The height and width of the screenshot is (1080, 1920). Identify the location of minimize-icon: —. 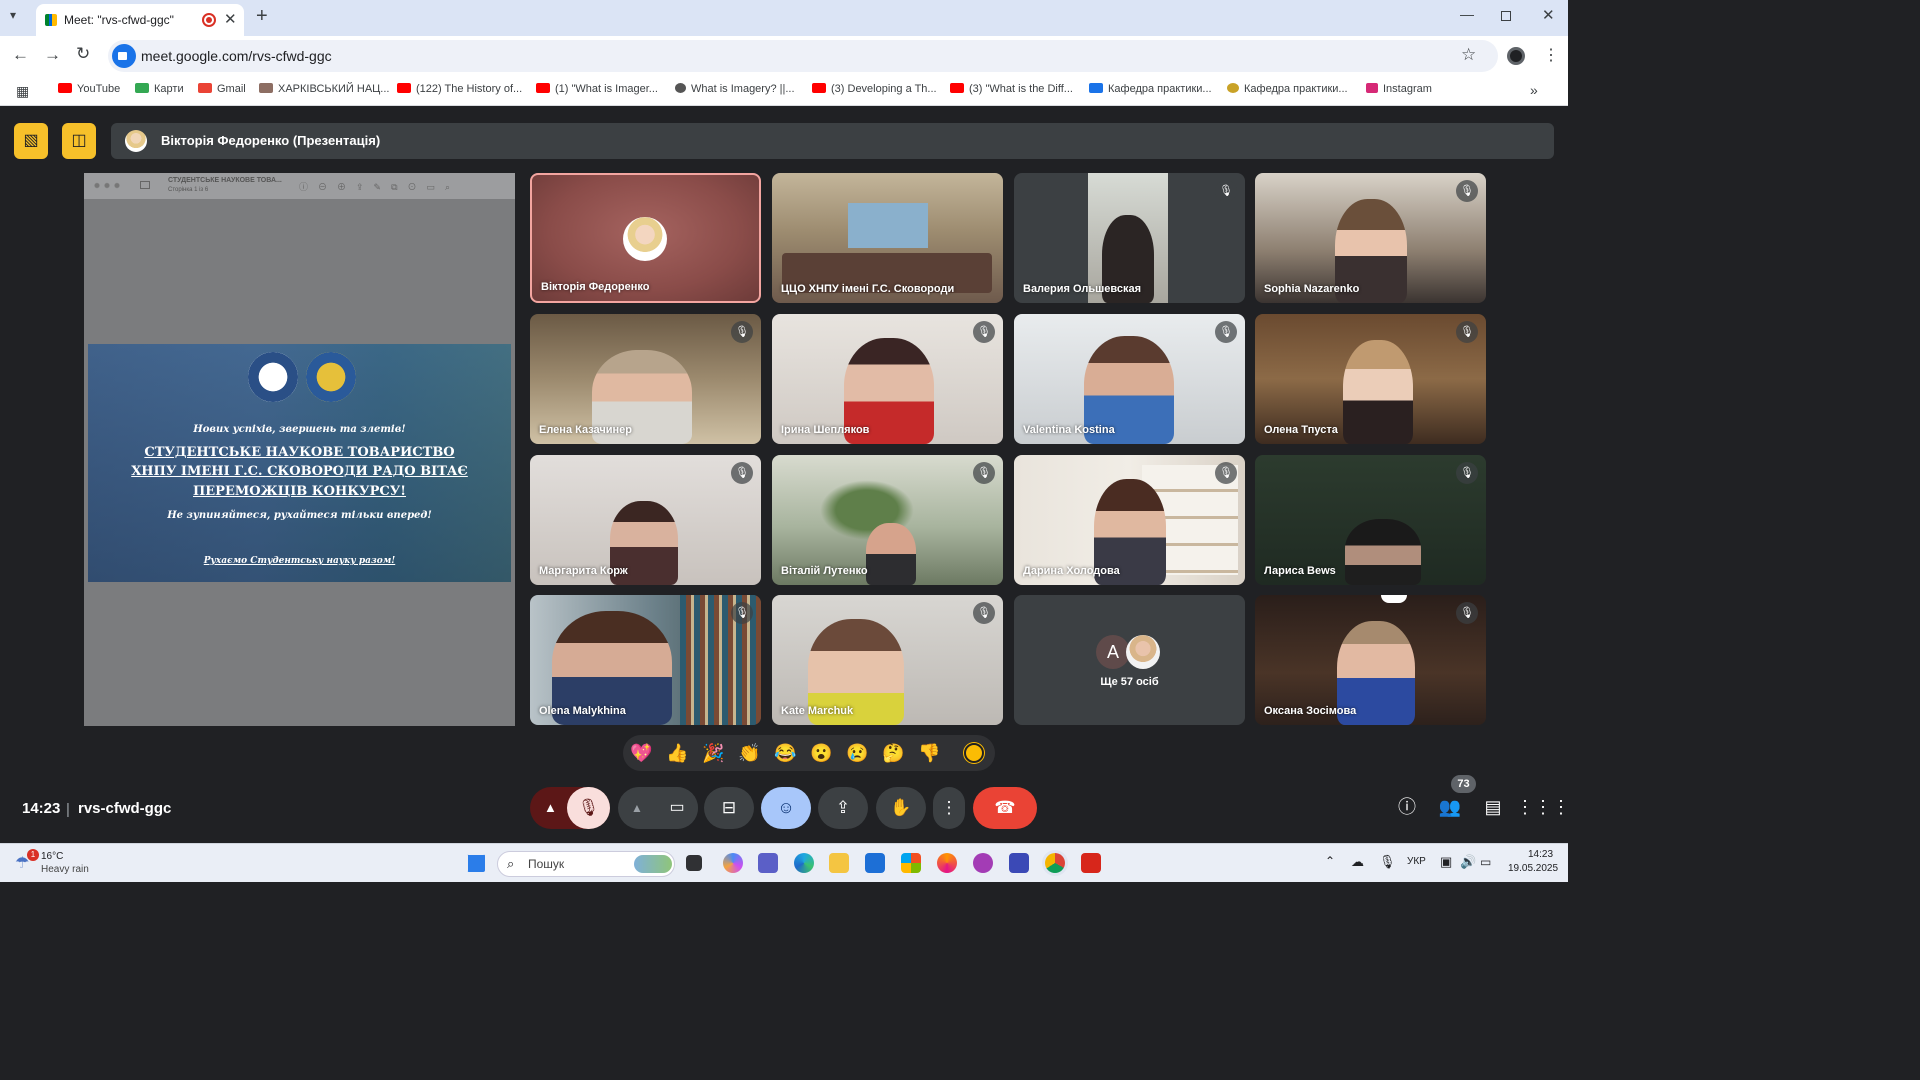
(1467, 14).